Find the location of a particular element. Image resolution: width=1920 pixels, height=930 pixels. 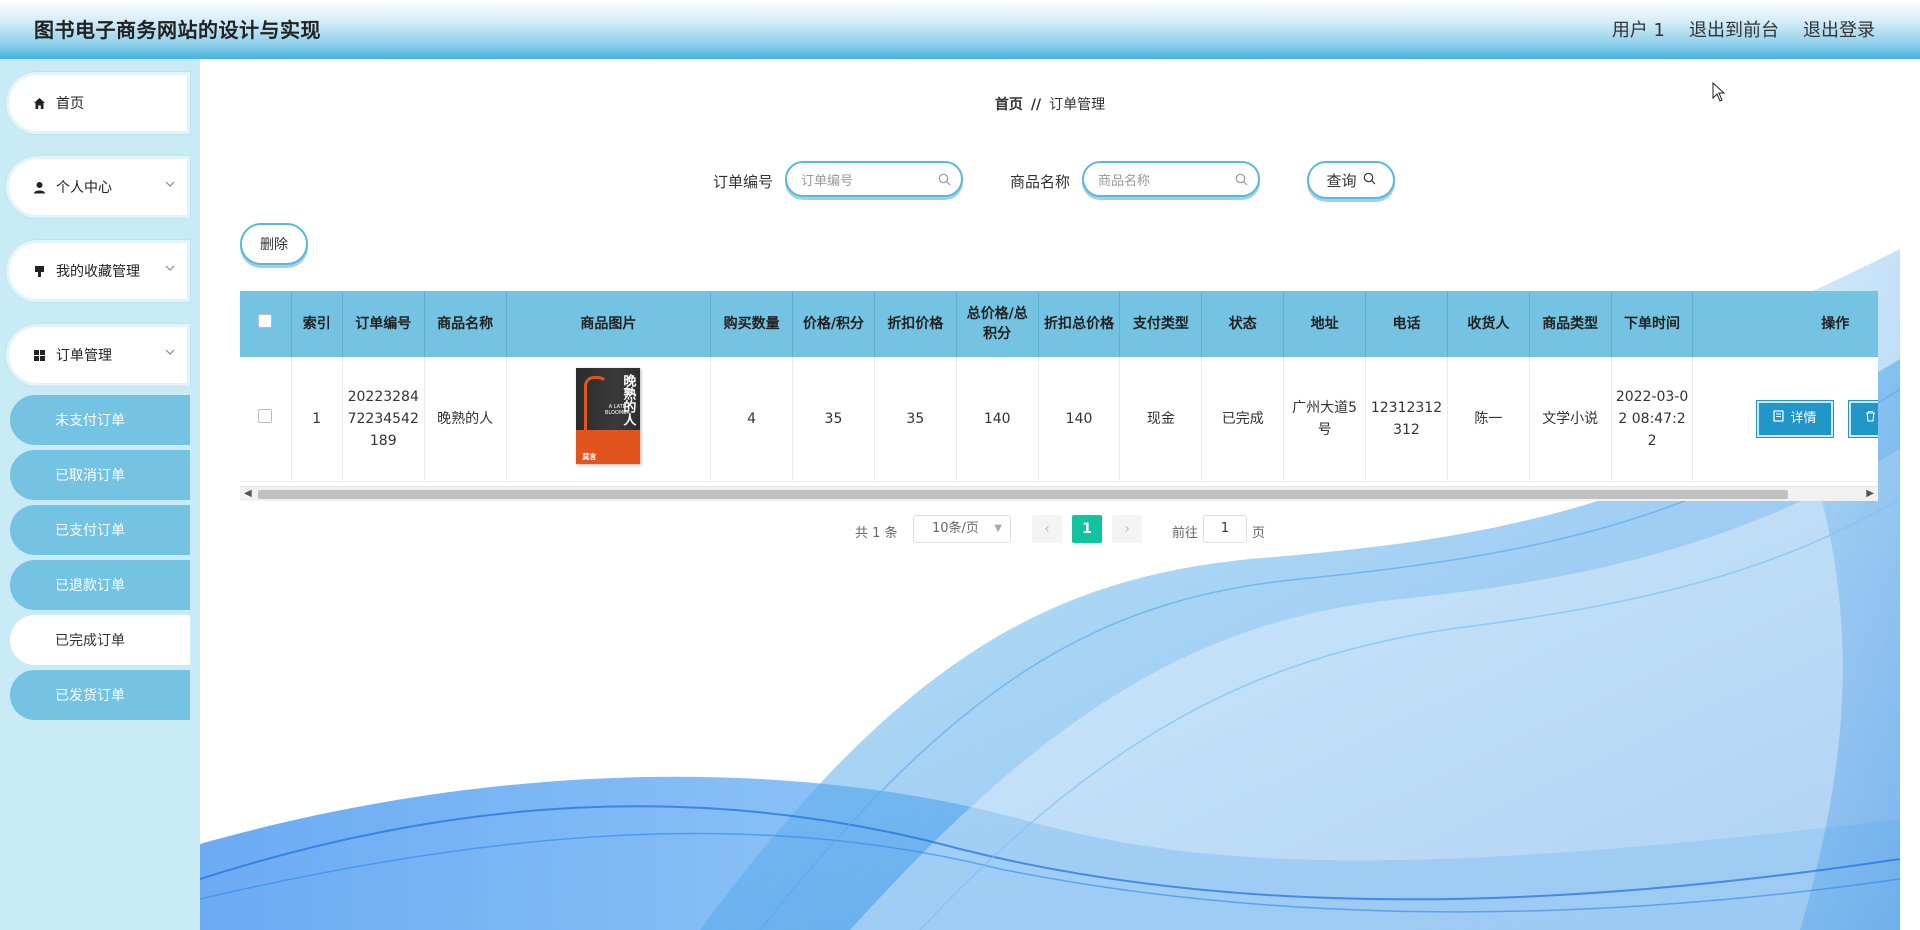

order-no-placeholder: 订单编号 is located at coordinates (827, 181).